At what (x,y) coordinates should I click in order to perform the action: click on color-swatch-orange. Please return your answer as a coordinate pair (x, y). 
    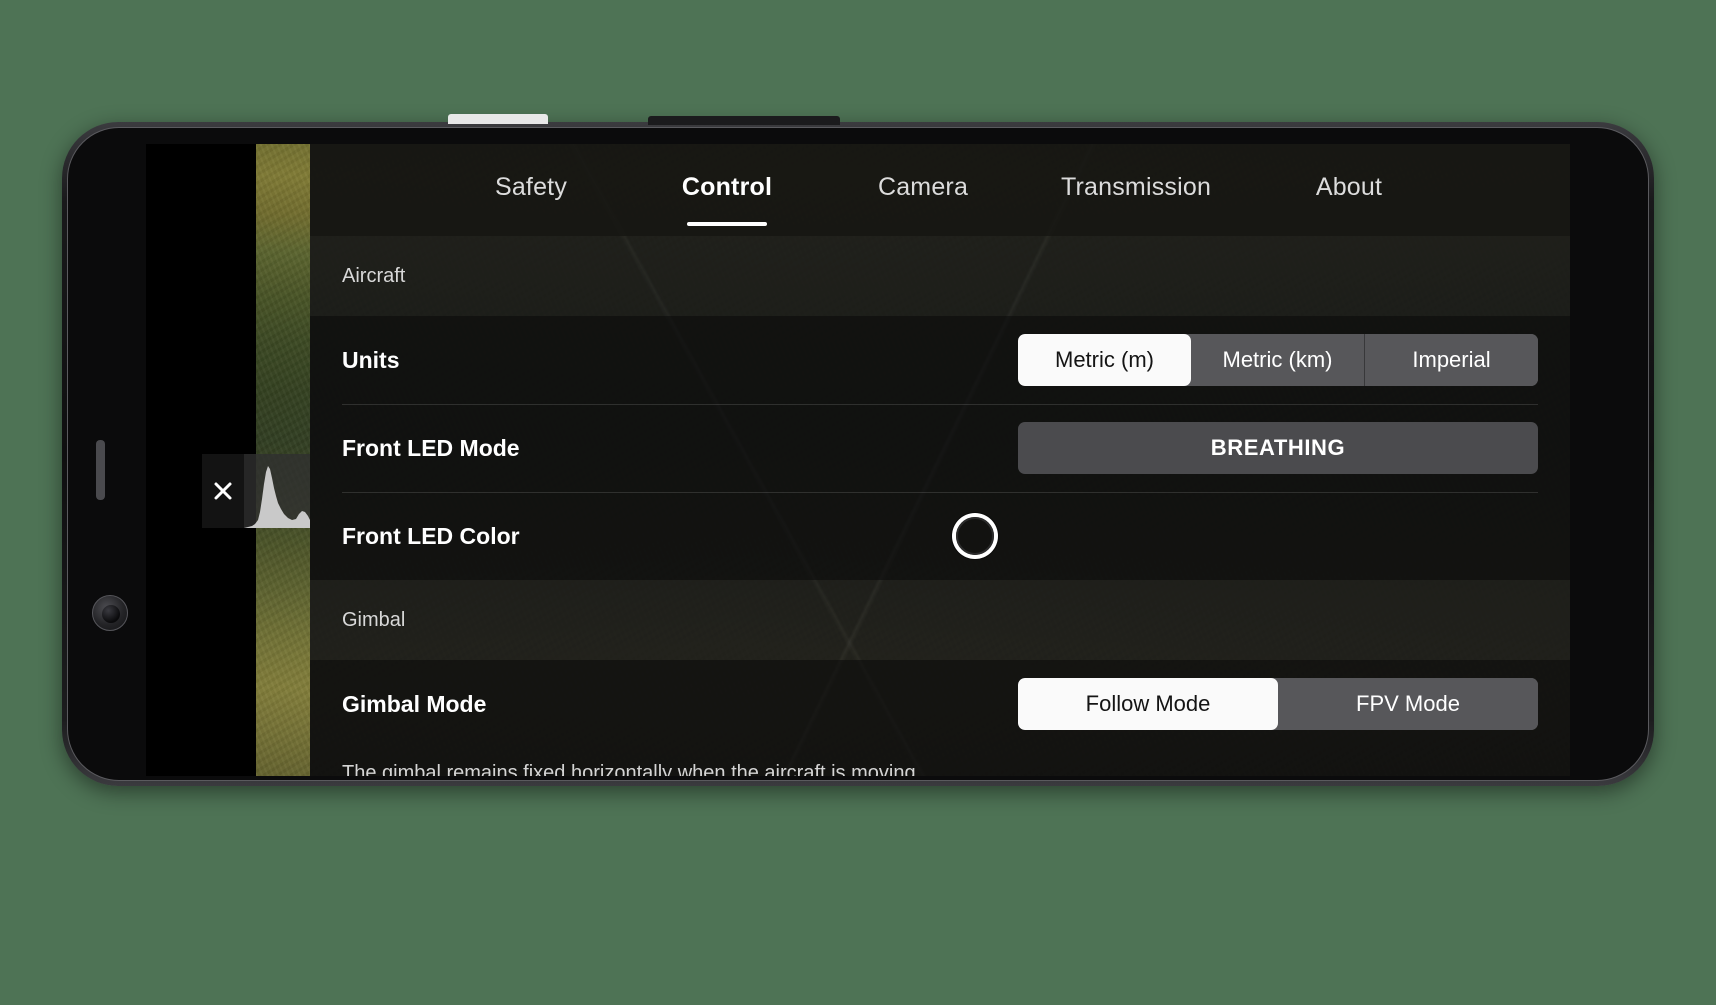
    Looking at the image, I should click on (1043, 536).